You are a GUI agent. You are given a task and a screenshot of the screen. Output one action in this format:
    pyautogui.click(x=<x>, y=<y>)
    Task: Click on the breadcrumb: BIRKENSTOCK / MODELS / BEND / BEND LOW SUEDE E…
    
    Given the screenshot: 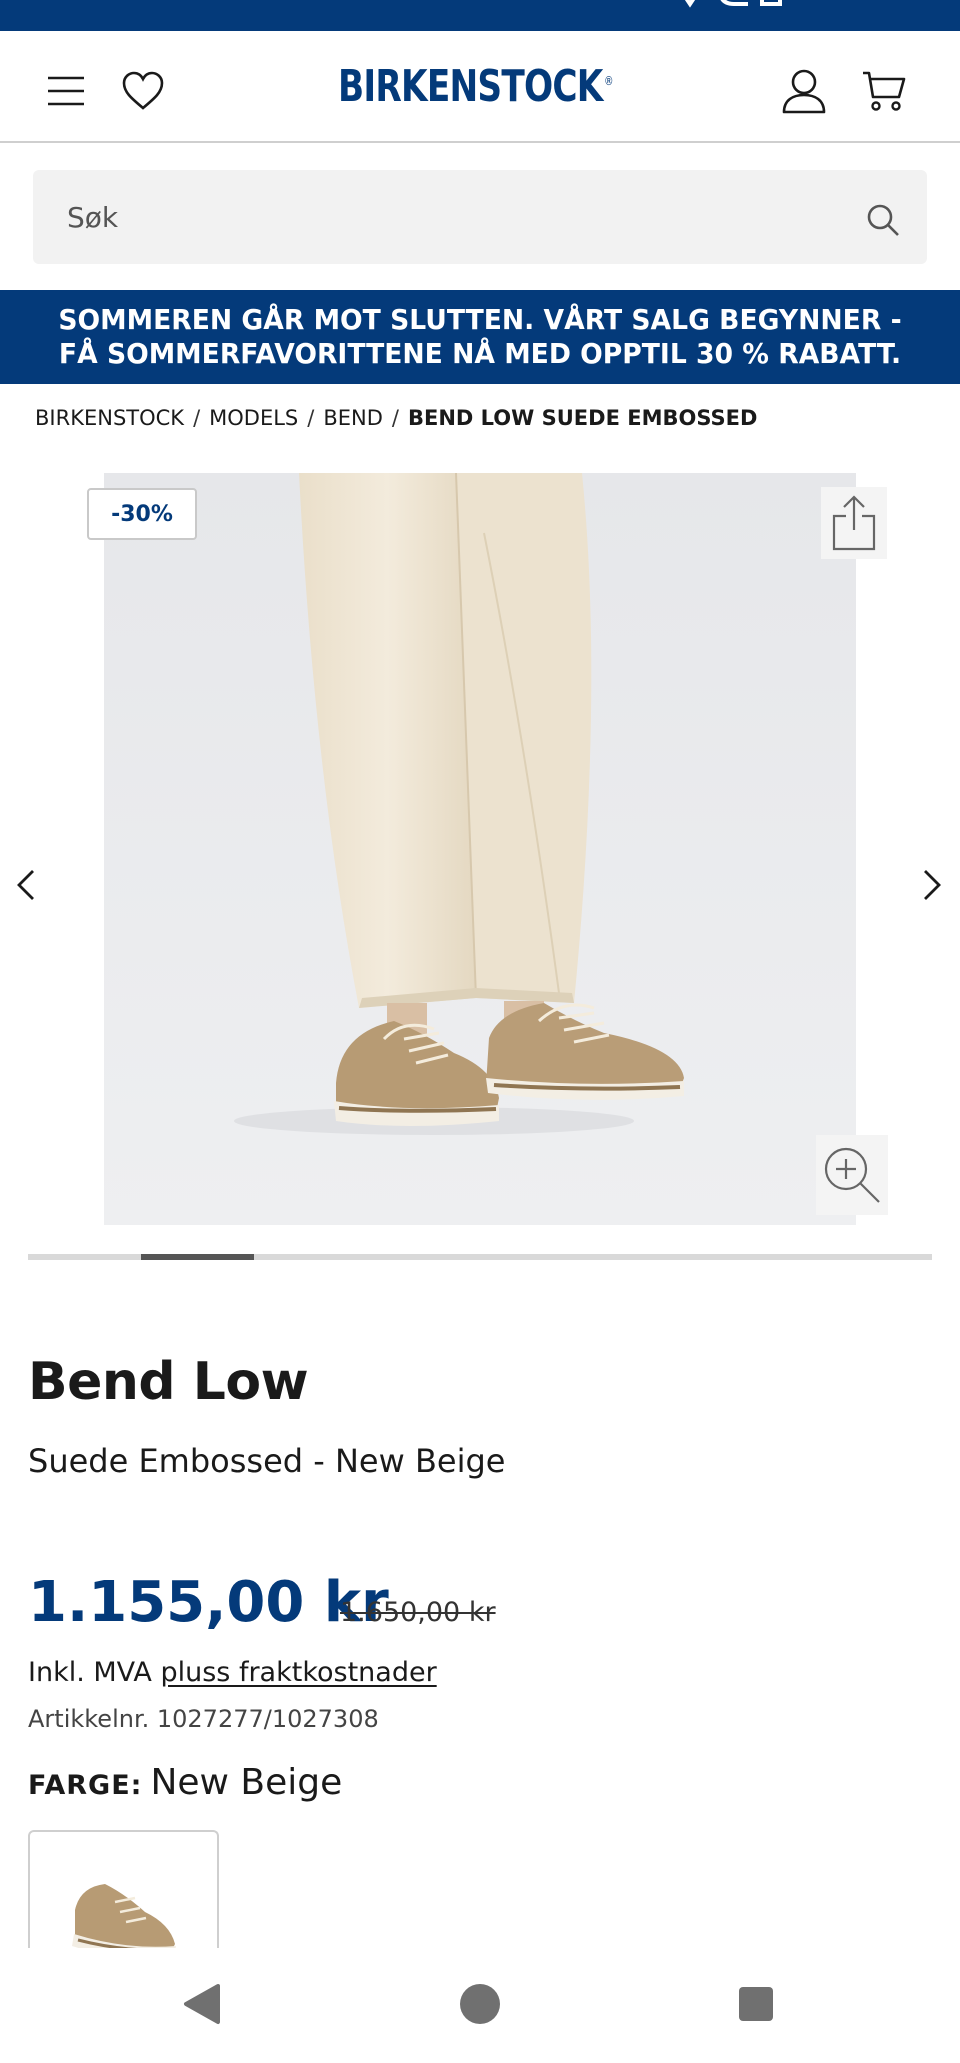 What is the action you would take?
    pyautogui.click(x=396, y=418)
    